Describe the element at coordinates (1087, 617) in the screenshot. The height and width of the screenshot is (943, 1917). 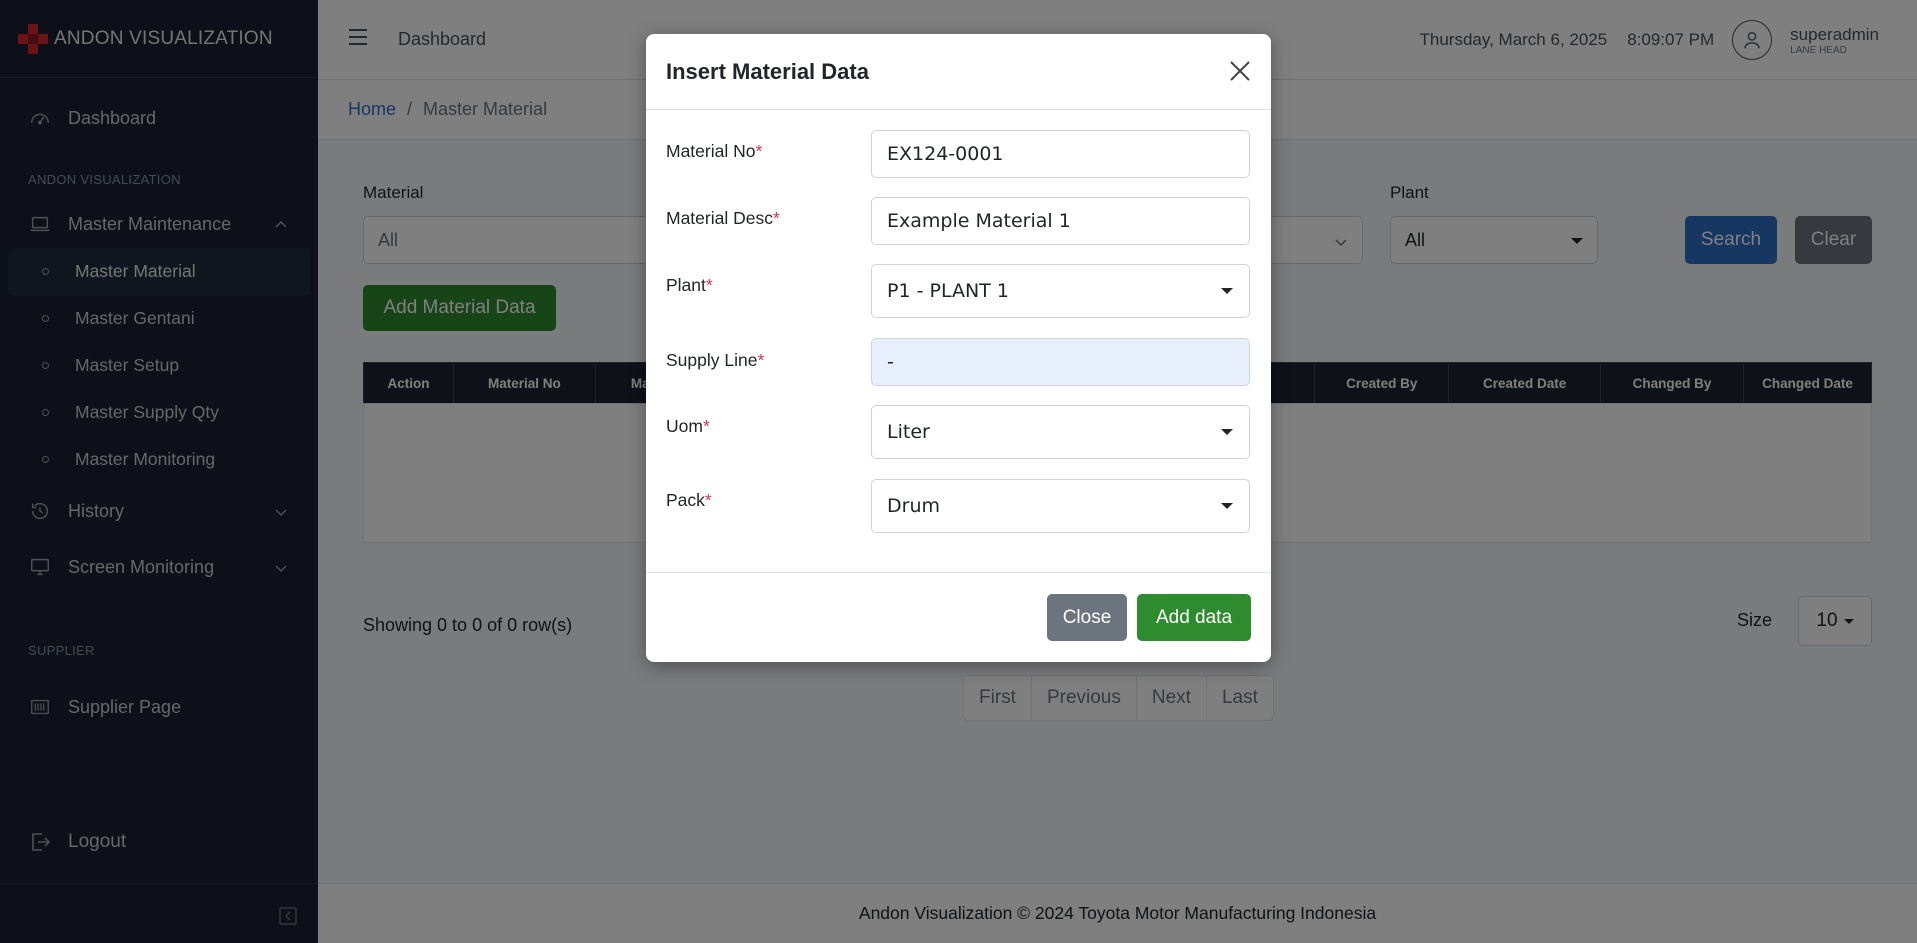
I see `close-button: Close` at that location.